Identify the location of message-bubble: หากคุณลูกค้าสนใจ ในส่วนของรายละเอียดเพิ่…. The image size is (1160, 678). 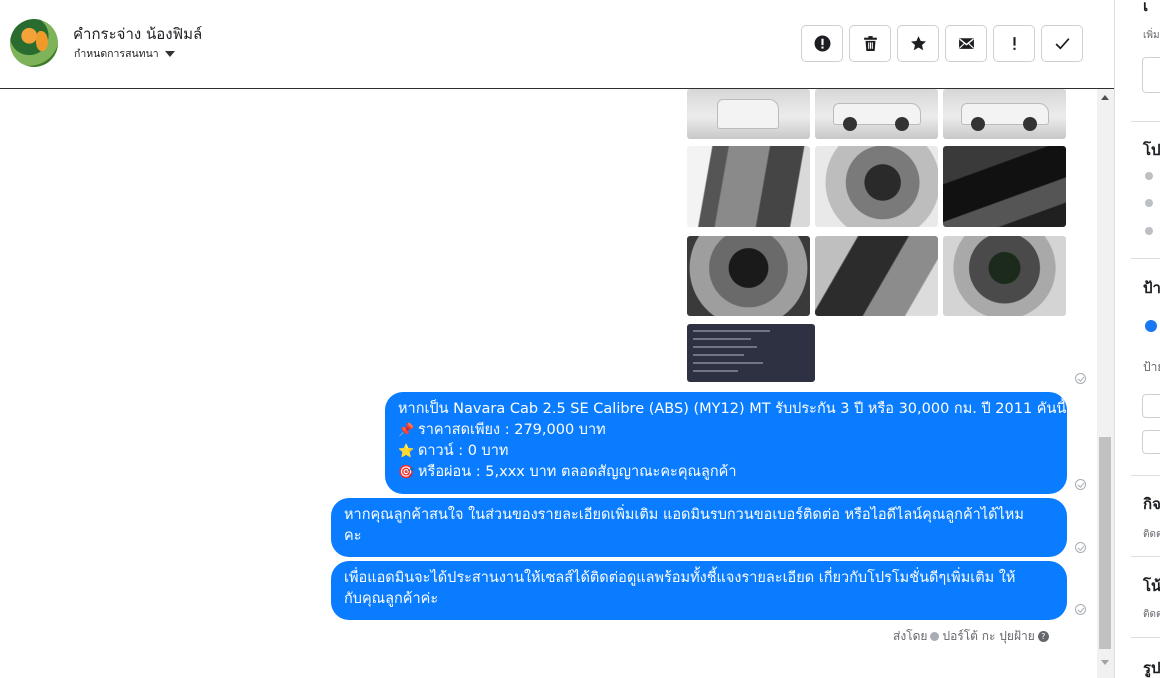
(699, 527).